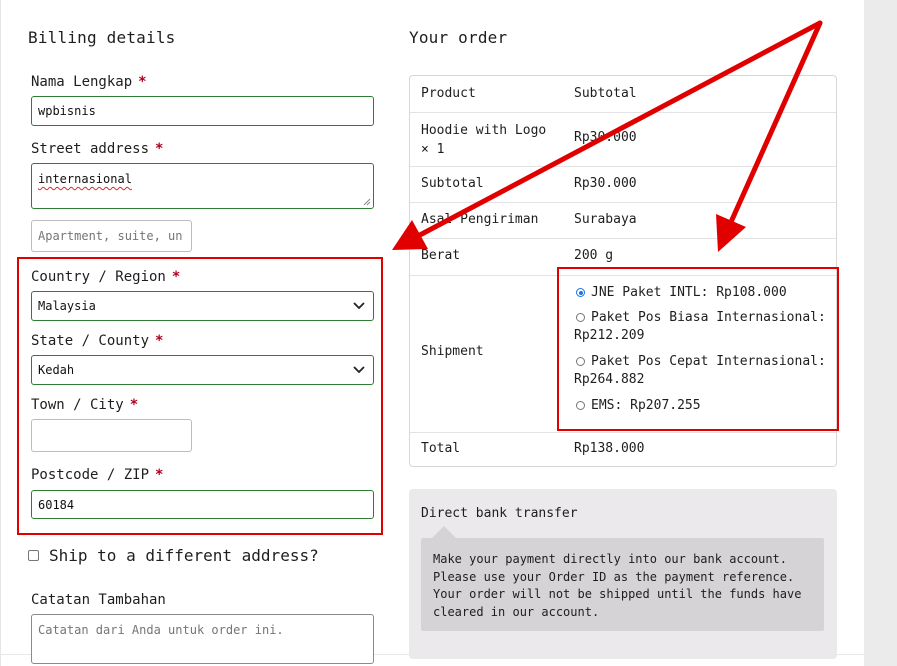  What do you see at coordinates (202, 306) in the screenshot?
I see `country-select: Malaysia` at bounding box center [202, 306].